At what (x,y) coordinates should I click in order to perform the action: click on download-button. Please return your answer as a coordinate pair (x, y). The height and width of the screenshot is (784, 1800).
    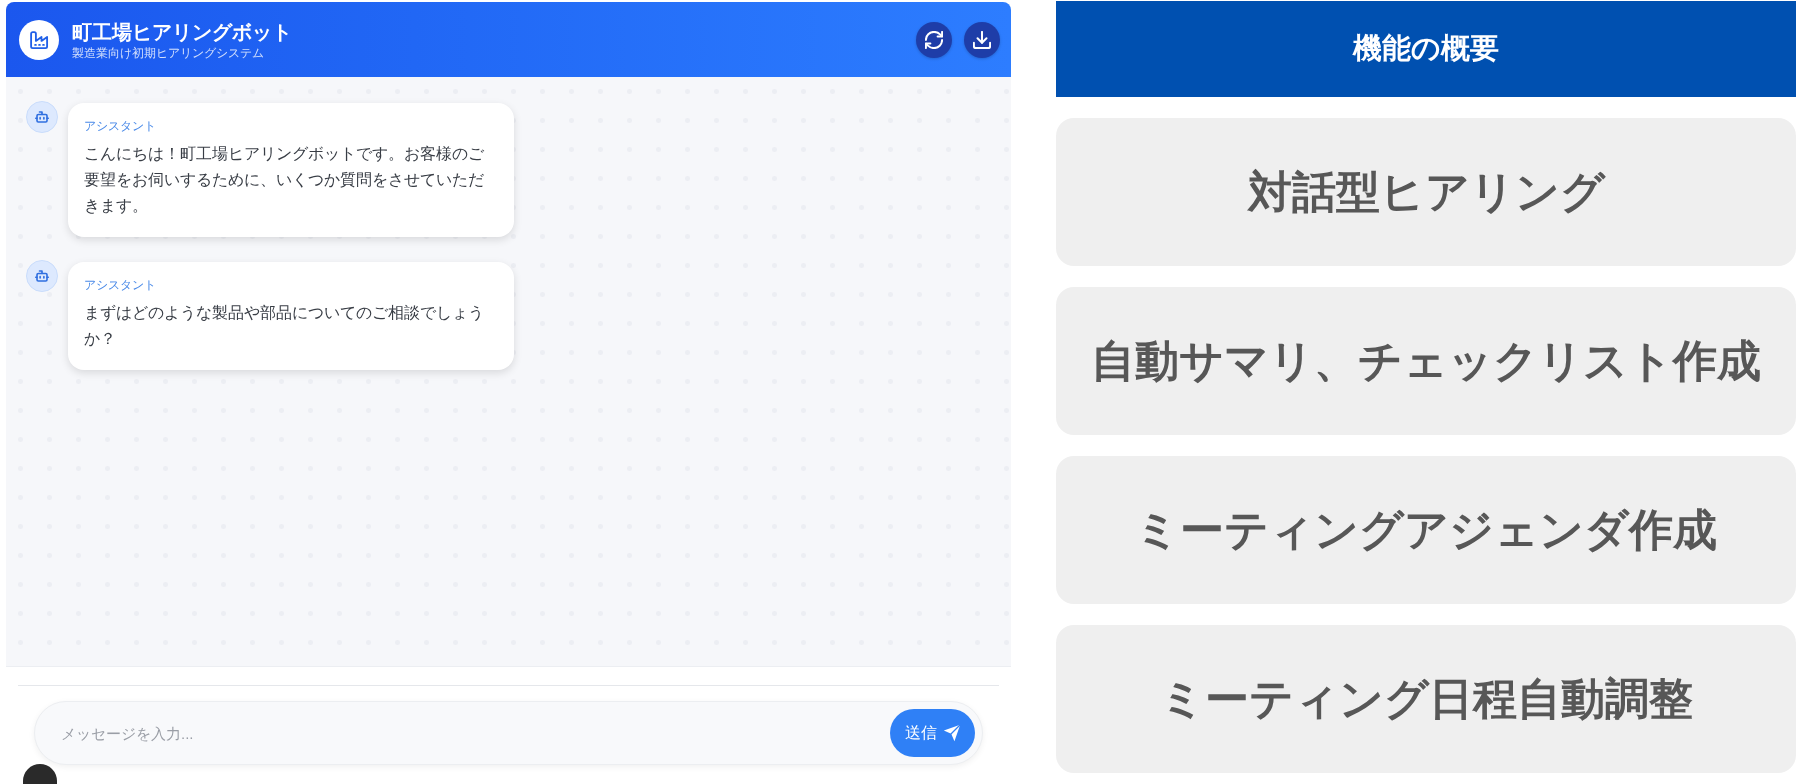
    Looking at the image, I should click on (982, 39).